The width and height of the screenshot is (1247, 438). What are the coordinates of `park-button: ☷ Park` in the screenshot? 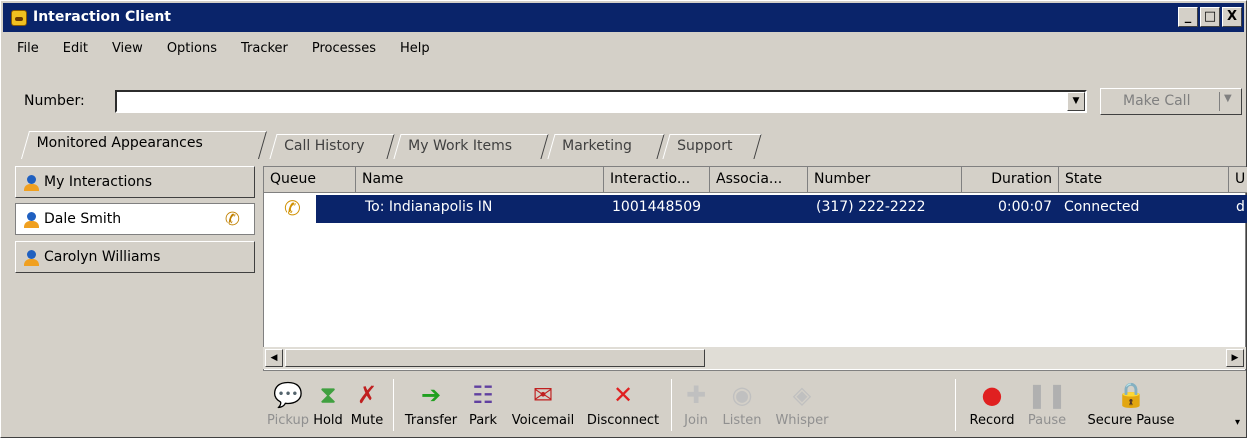 It's located at (483, 405).